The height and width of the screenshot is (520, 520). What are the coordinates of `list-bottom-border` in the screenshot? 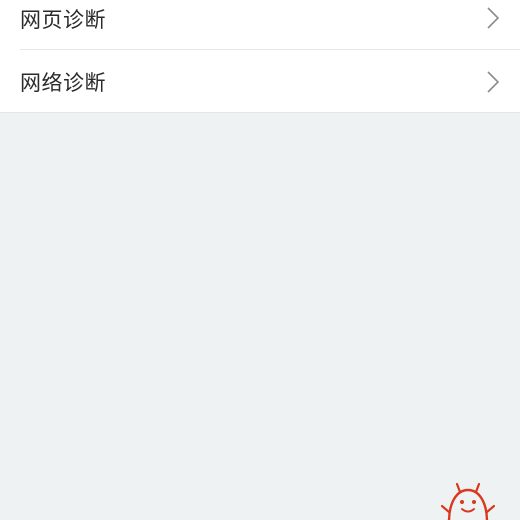 It's located at (260, 112).